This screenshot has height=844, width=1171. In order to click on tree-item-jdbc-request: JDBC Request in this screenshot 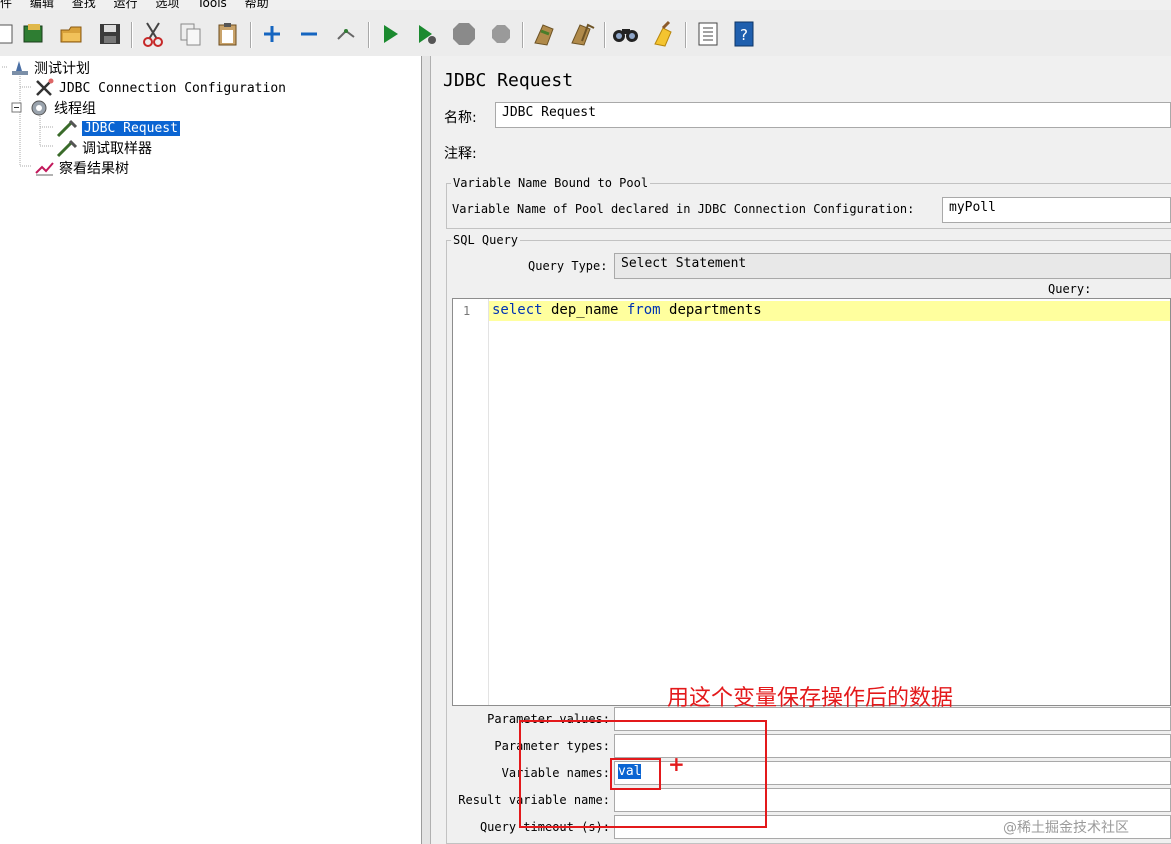, I will do `click(117, 128)`.